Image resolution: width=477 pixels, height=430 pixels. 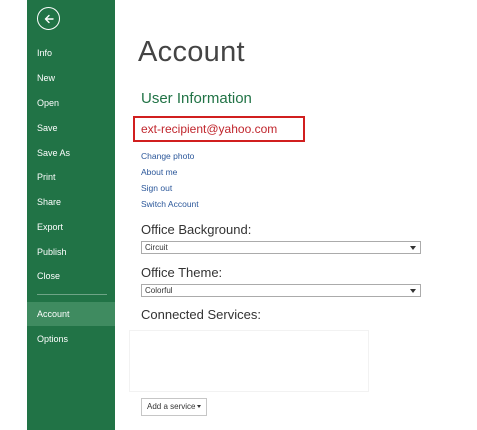 I want to click on back-button, so click(x=48, y=18).